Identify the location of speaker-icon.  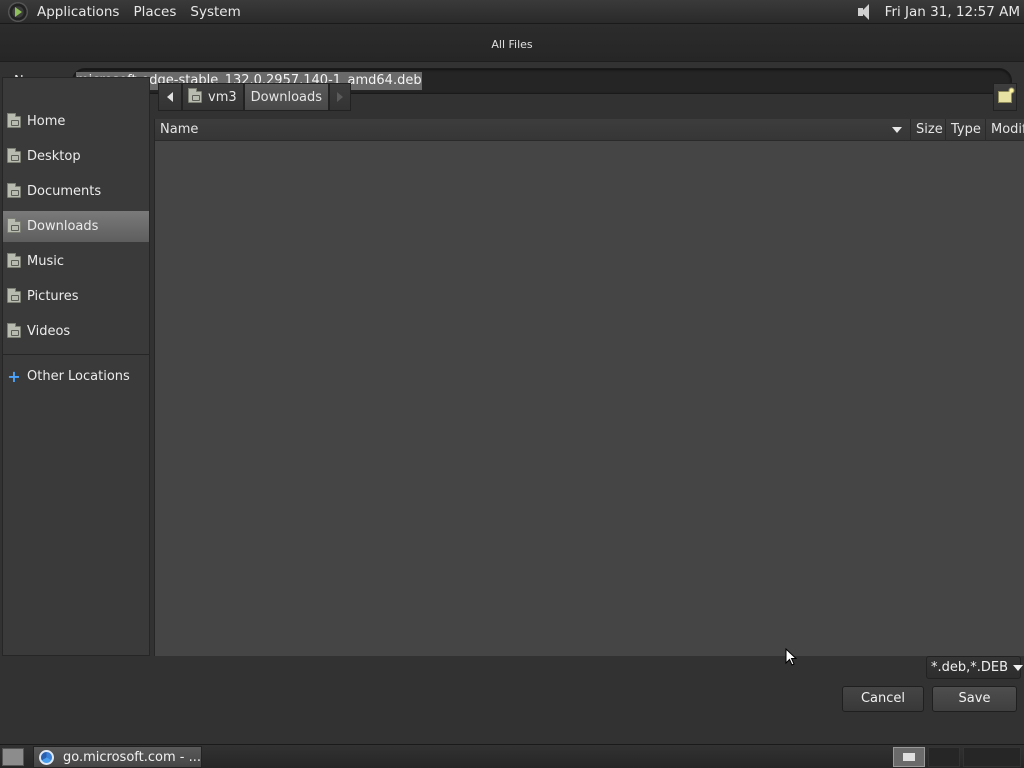
(865, 12).